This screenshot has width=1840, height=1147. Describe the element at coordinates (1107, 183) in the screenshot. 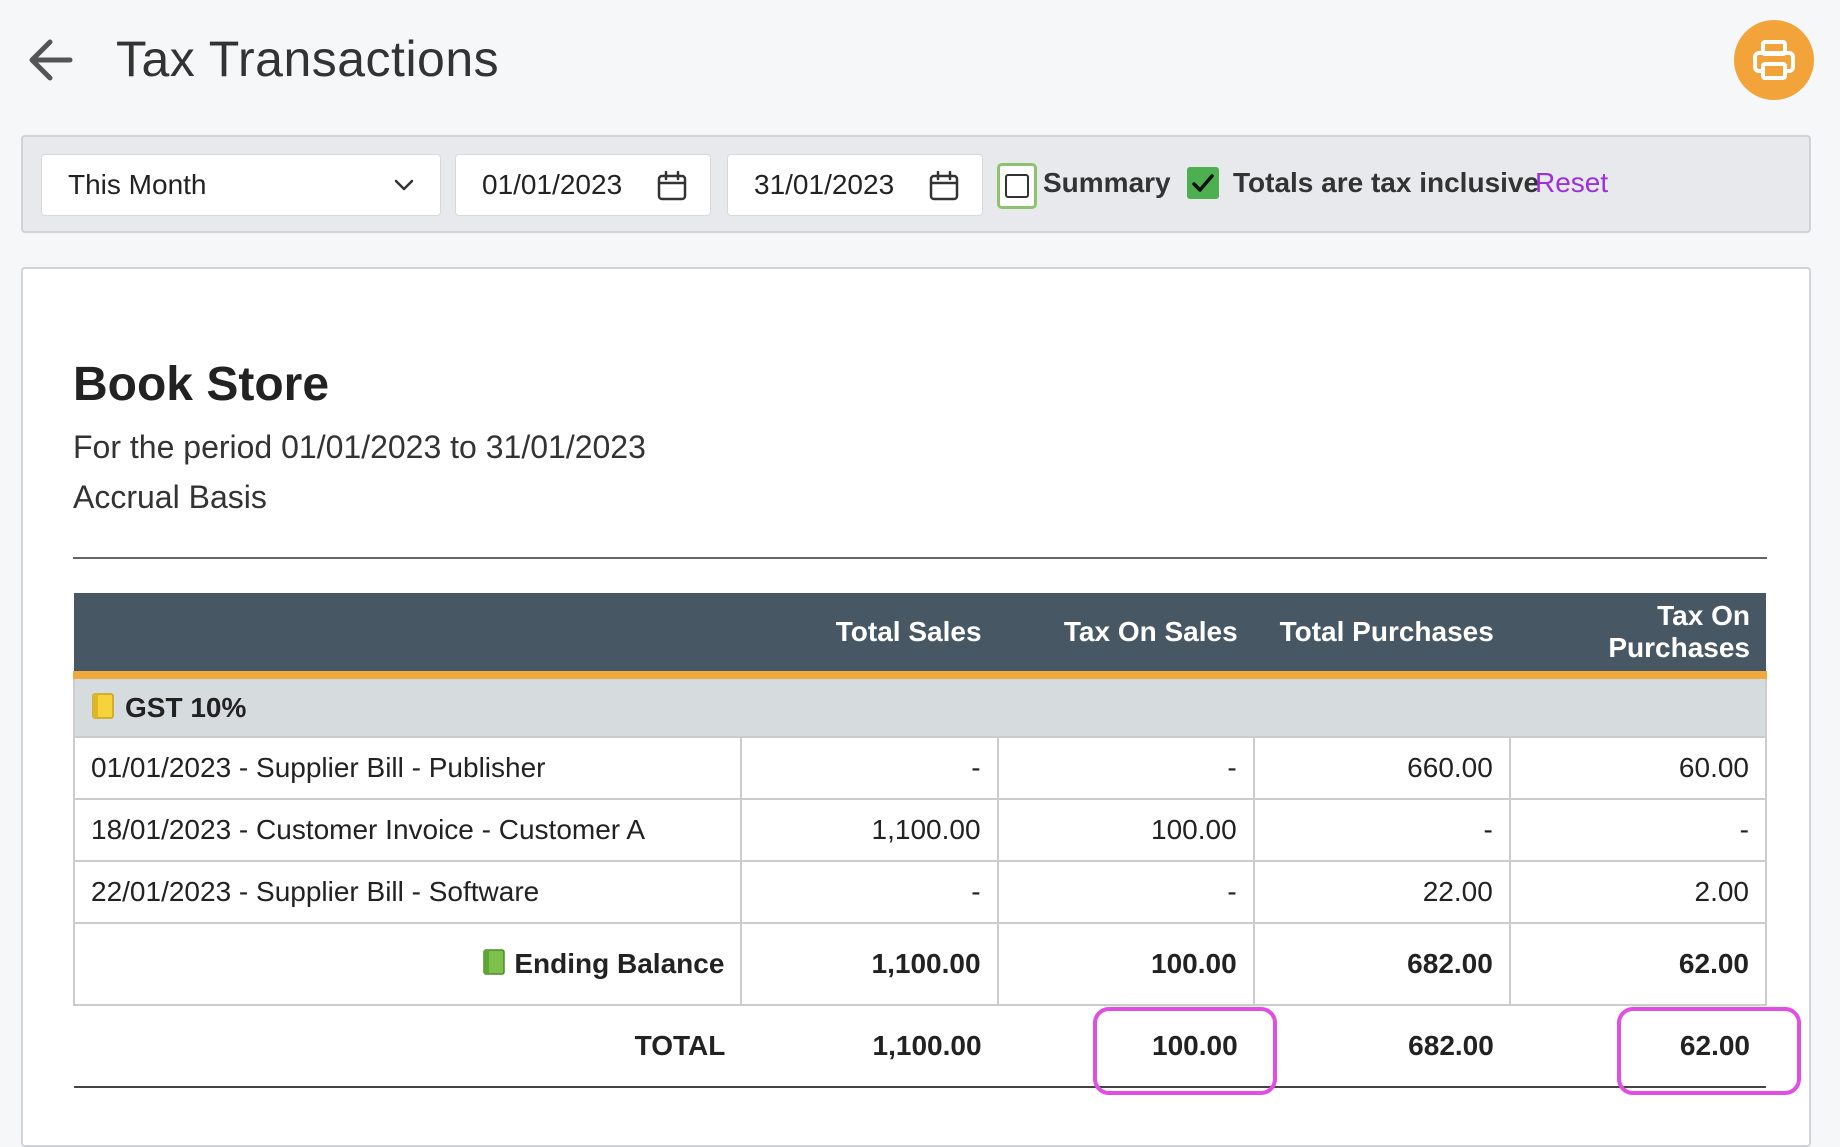

I see `summary-label: Summary` at that location.